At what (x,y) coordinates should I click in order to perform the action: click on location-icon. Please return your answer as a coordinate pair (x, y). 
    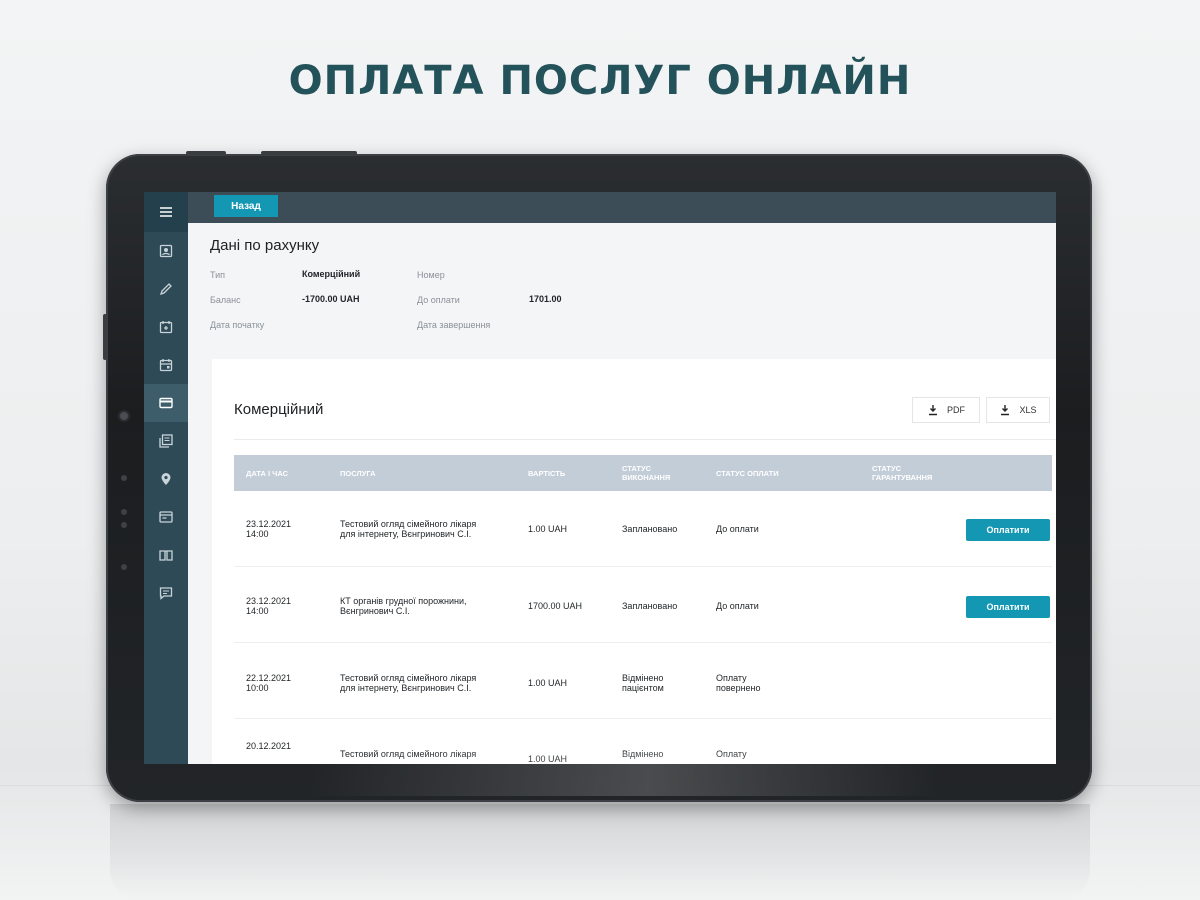
    Looking at the image, I should click on (166, 479).